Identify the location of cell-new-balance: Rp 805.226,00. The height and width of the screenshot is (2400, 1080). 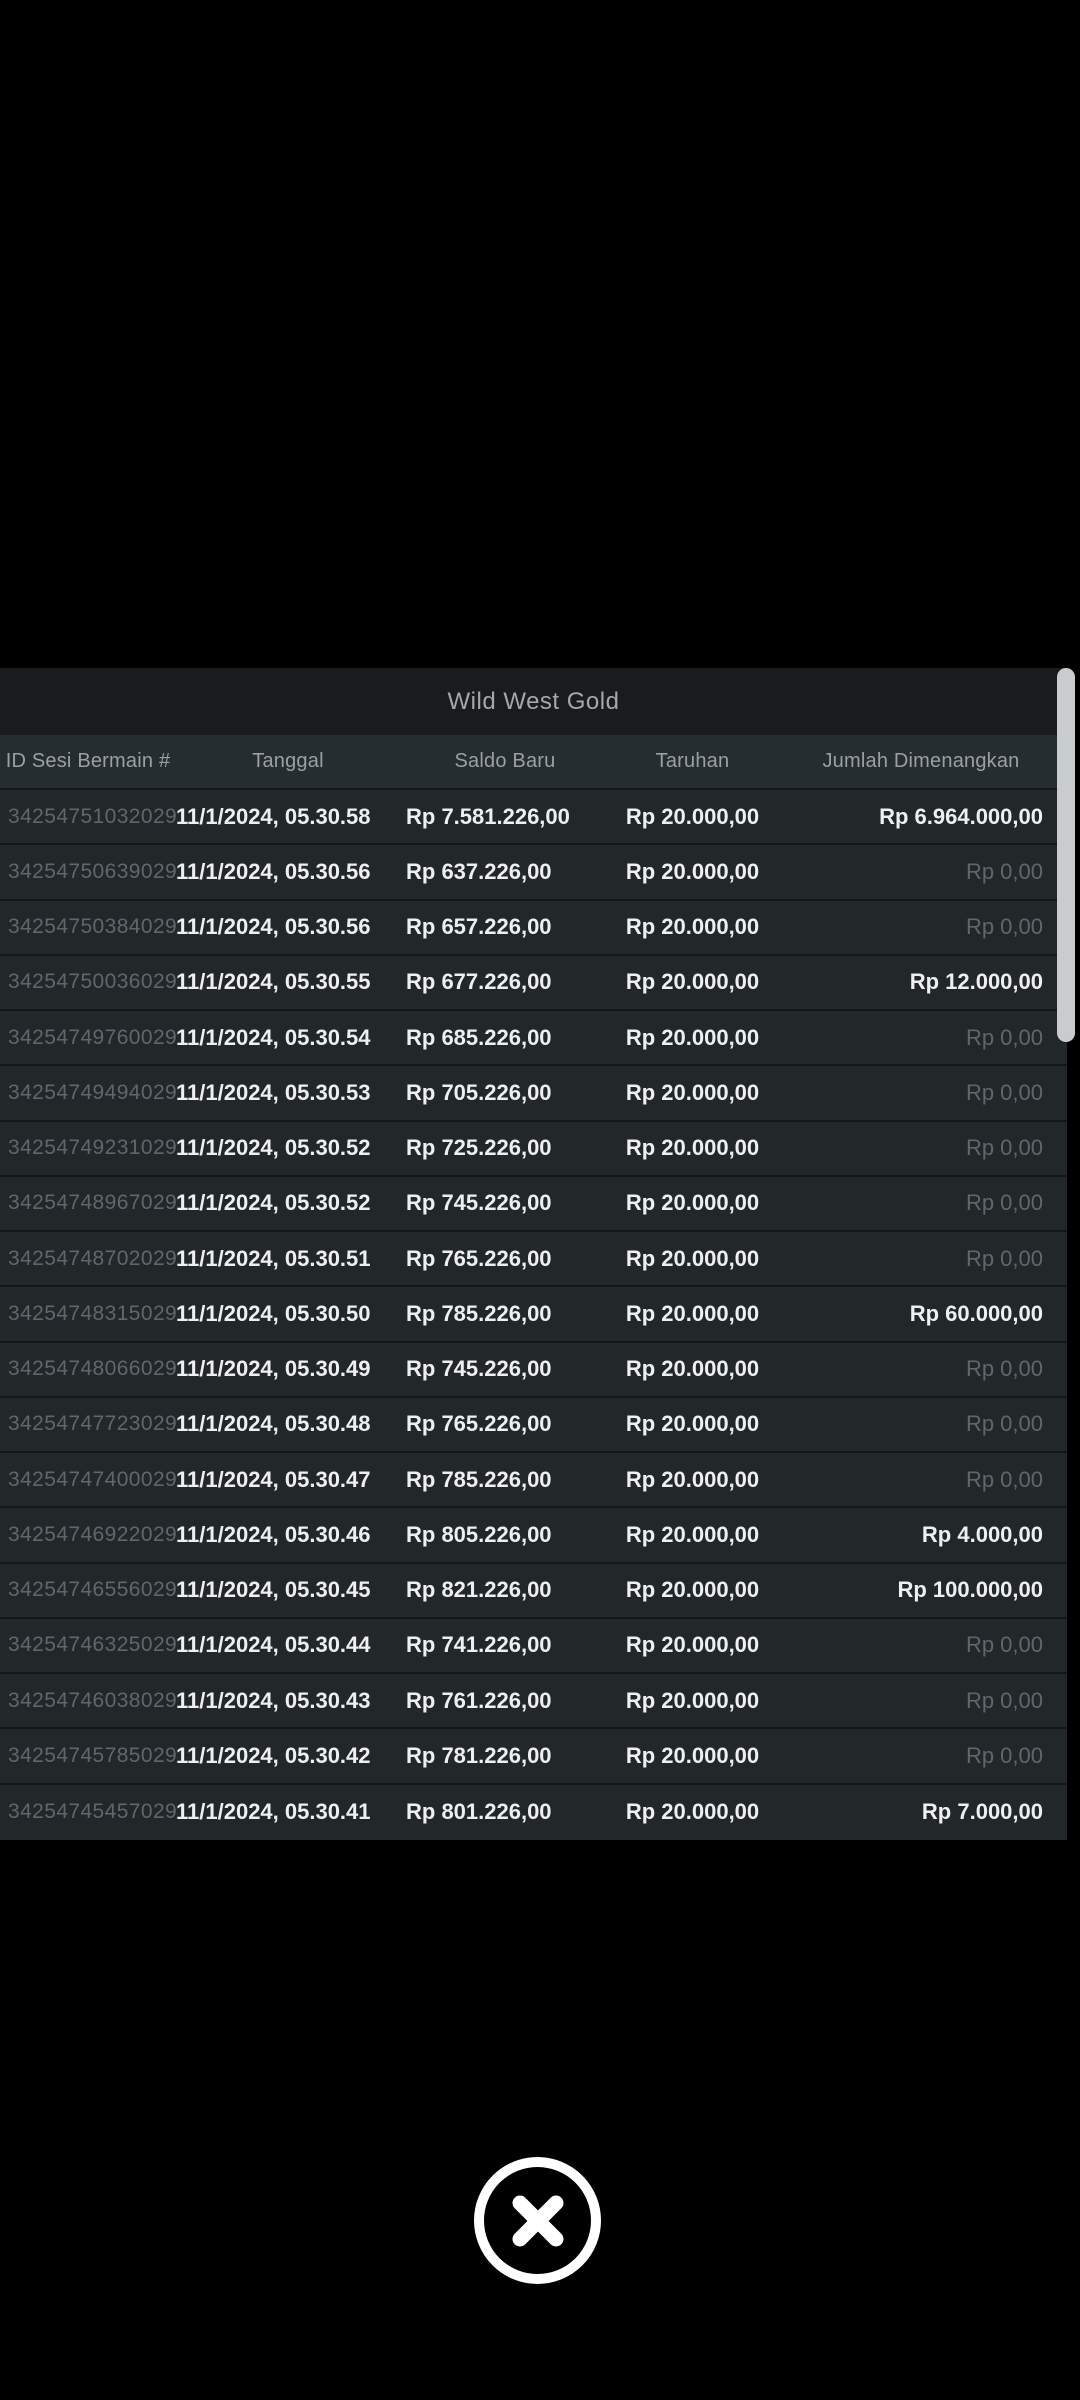
(479, 1534).